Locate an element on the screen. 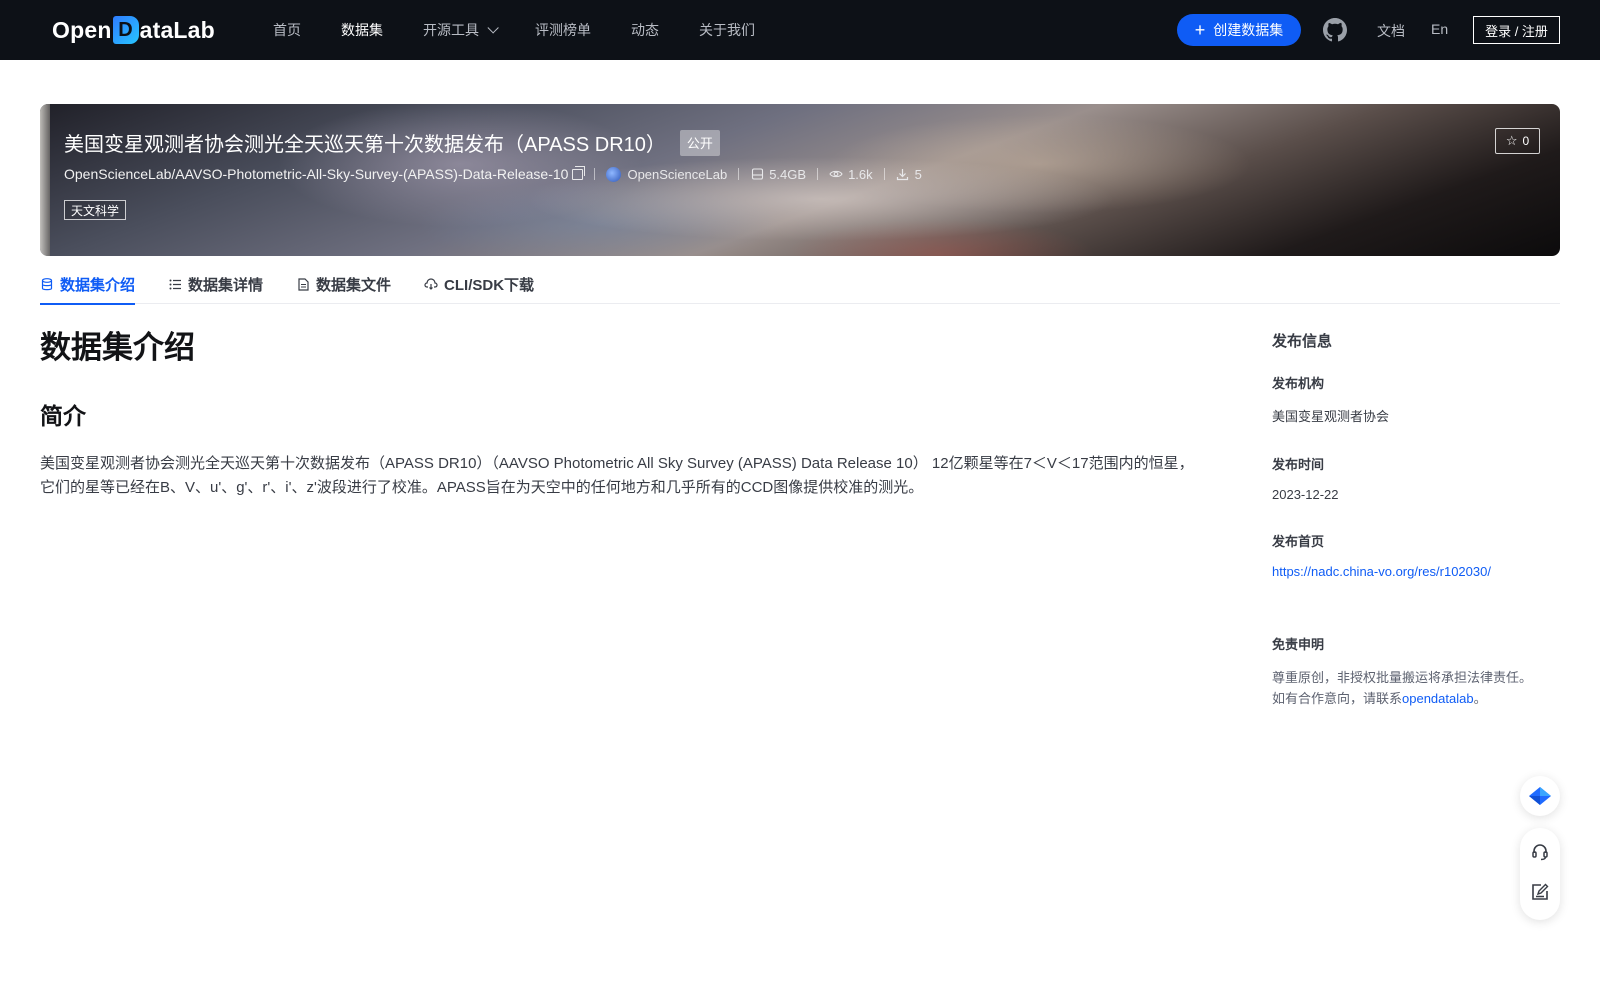 The image size is (1600, 1000). org-avatar is located at coordinates (614, 174).